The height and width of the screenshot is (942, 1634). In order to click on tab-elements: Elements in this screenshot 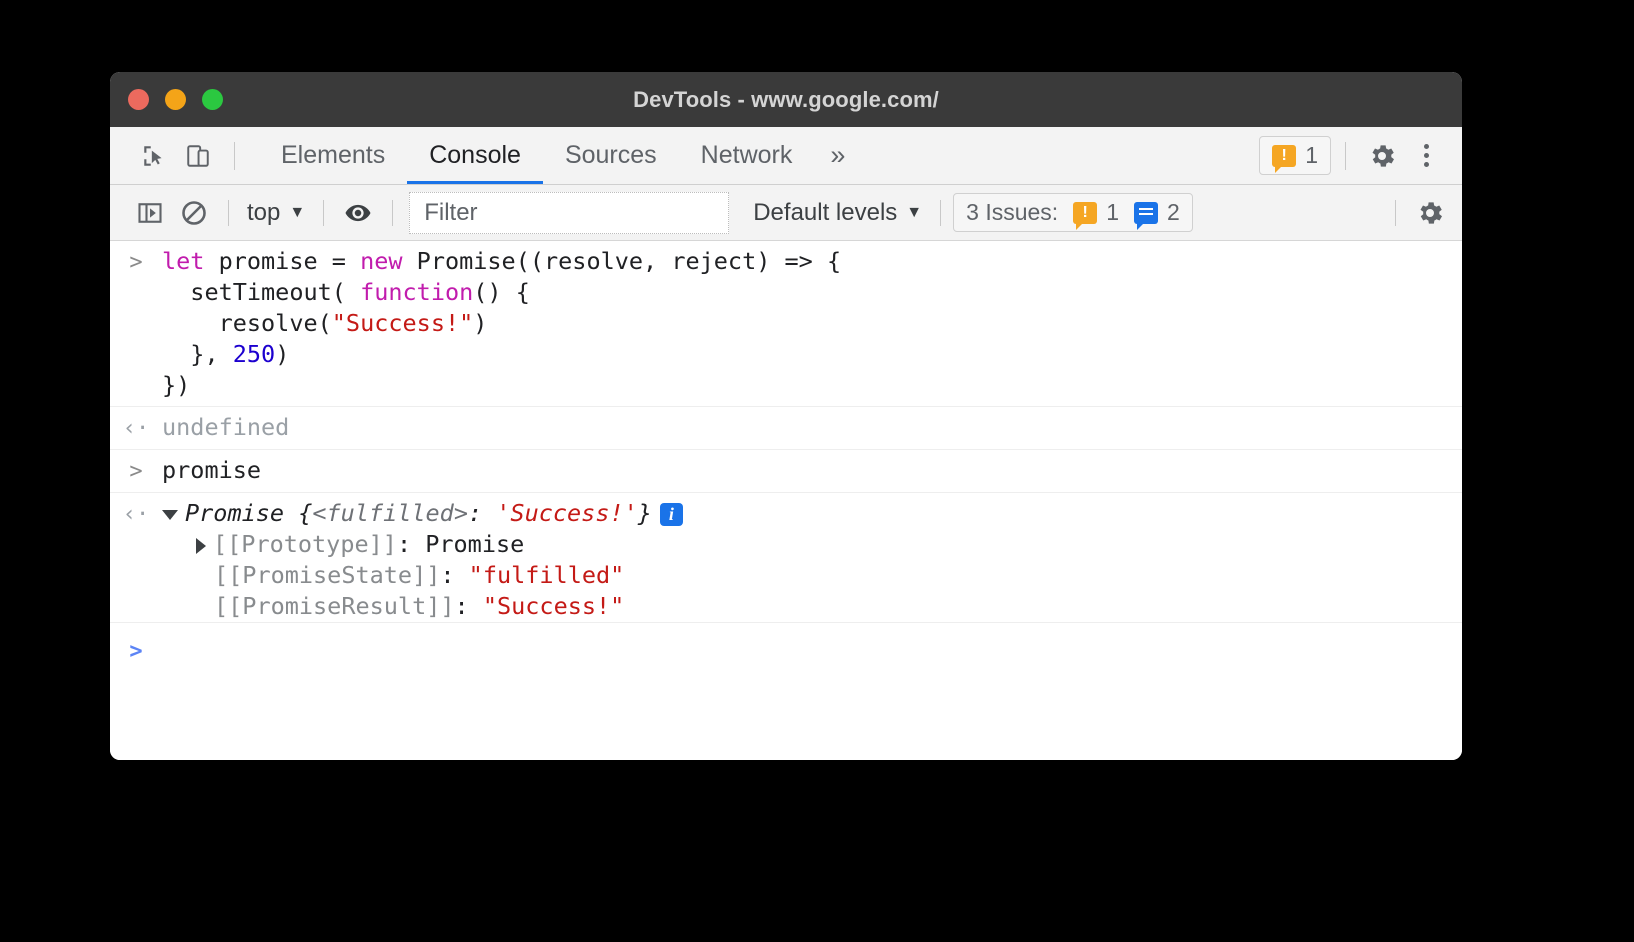, I will do `click(333, 155)`.